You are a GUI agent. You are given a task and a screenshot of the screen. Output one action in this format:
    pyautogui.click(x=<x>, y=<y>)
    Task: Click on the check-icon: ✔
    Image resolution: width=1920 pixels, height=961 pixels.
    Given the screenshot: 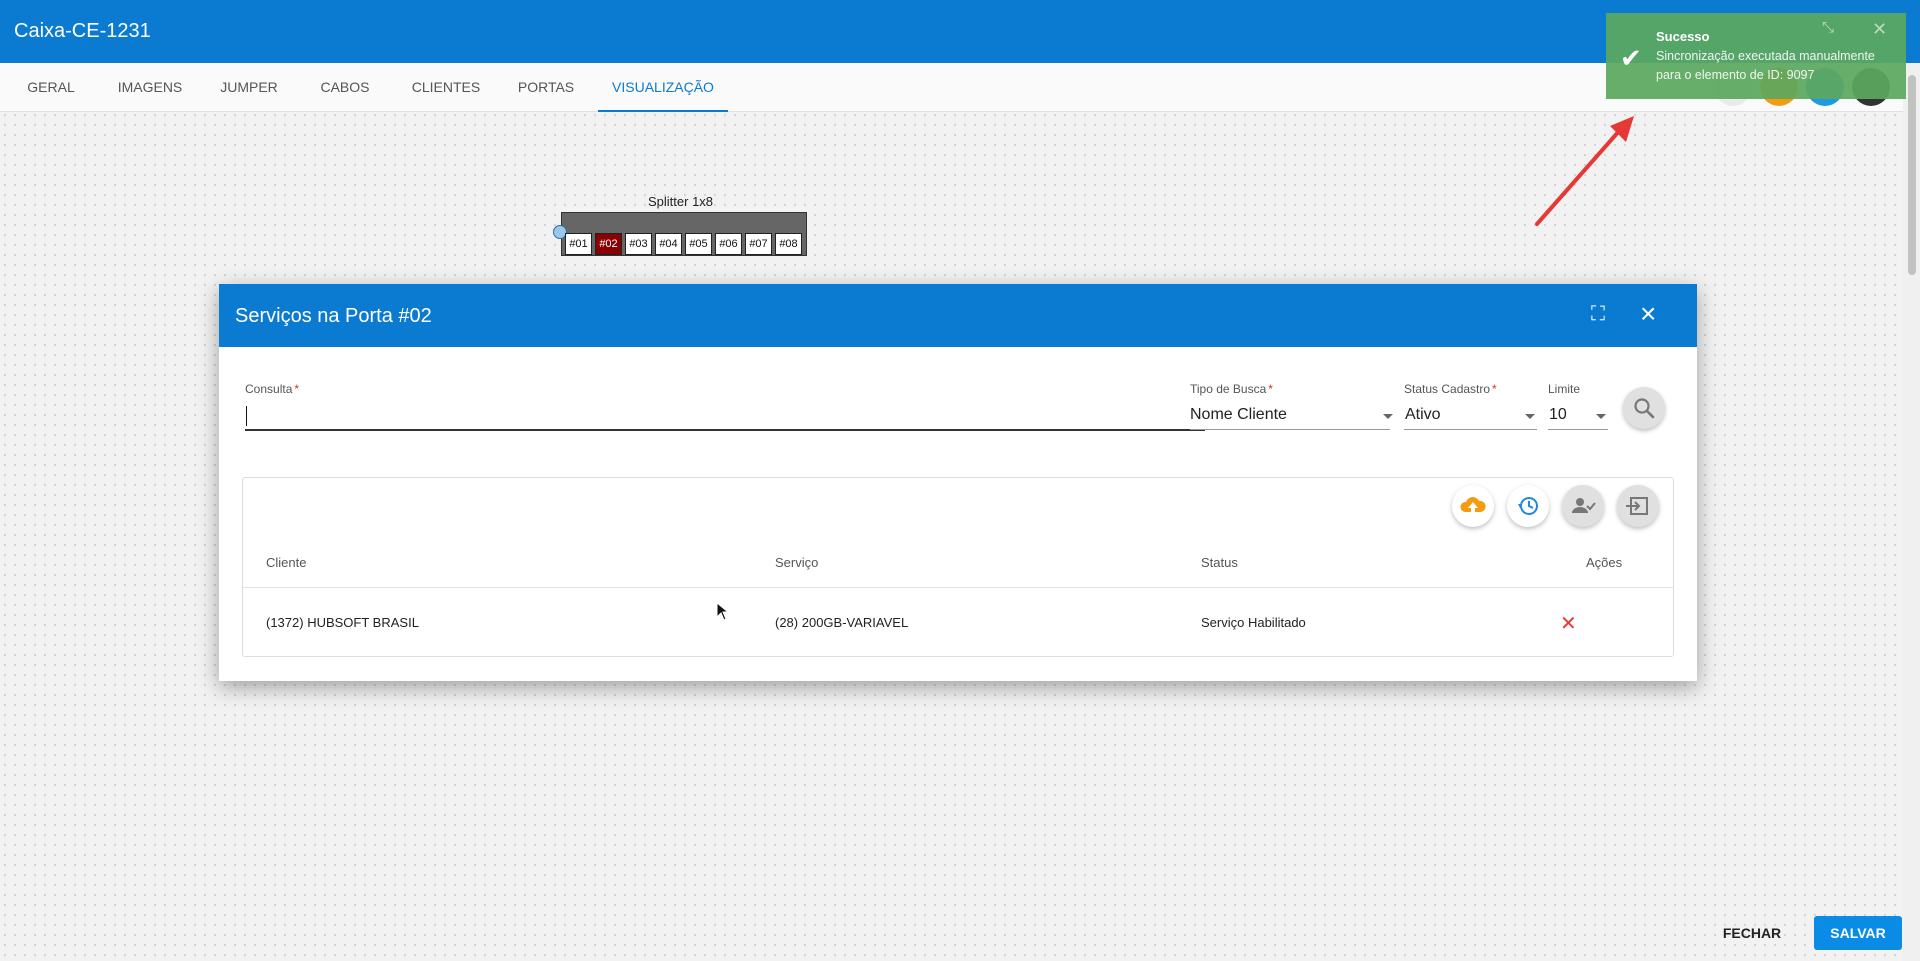 What is the action you would take?
    pyautogui.click(x=1631, y=58)
    